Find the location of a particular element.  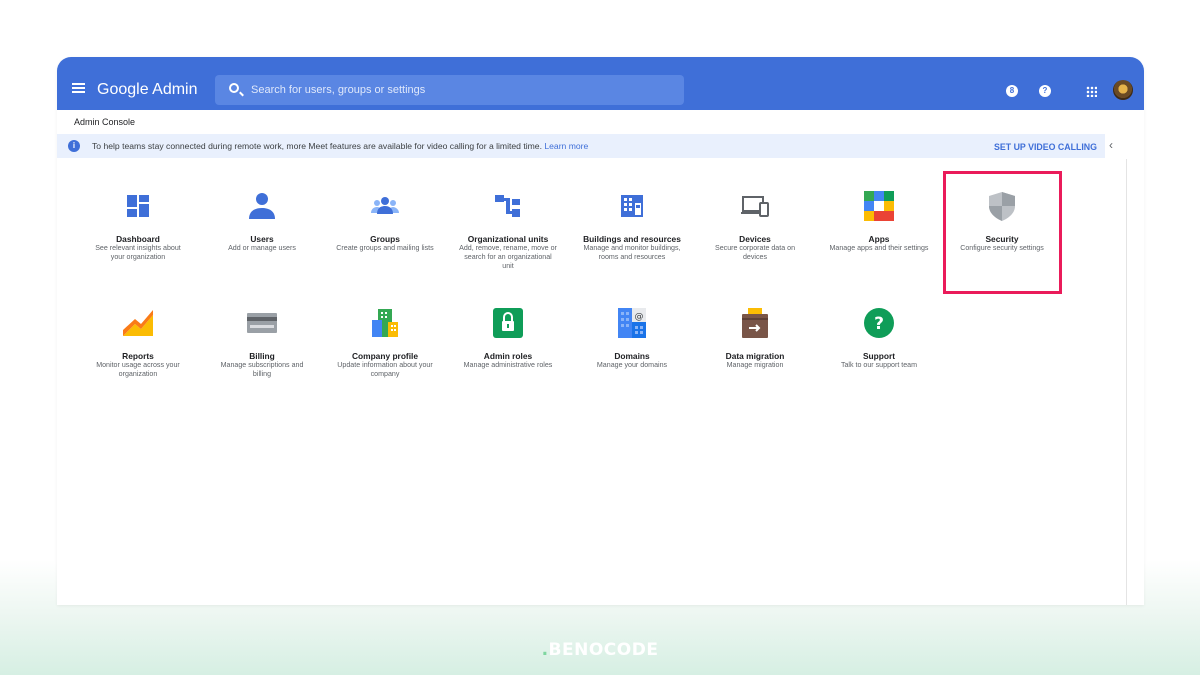

tile-users: Users Add or manage users is located at coordinates (262, 221).